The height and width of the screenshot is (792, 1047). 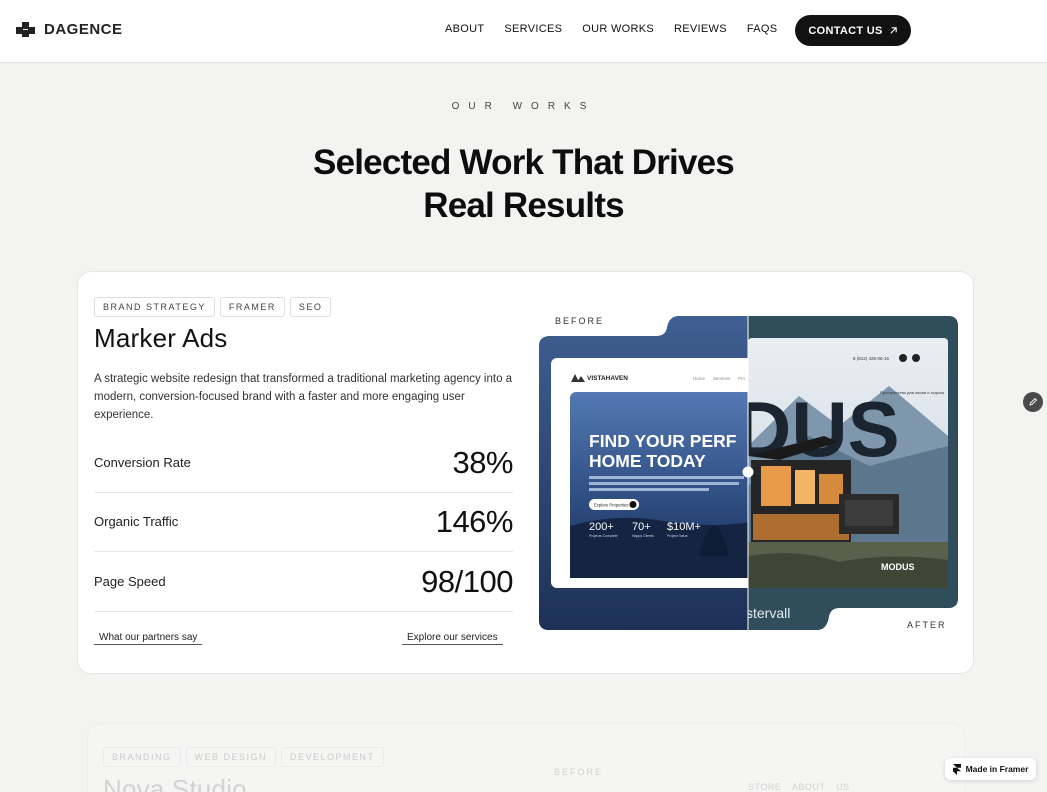 I want to click on svg-text: 8 (812) 426-06-16, so click(x=871, y=358).